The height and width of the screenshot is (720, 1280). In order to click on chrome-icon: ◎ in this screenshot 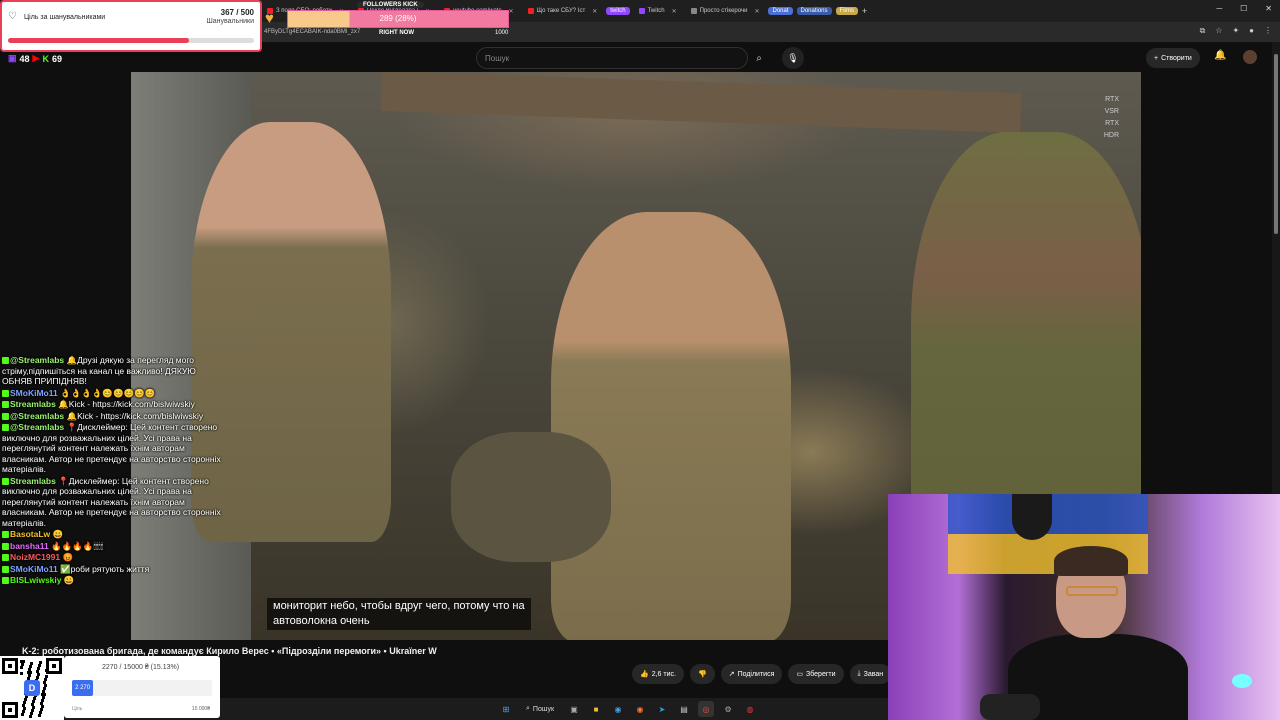, I will do `click(706, 709)`.